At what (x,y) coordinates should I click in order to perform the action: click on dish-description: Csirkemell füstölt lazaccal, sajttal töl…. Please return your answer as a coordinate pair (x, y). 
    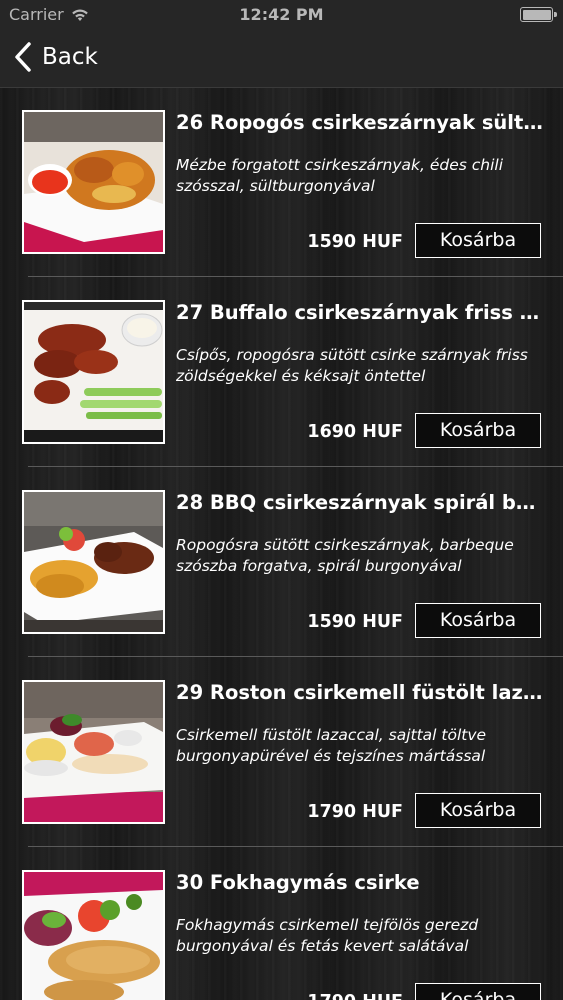
    Looking at the image, I should click on (331, 745).